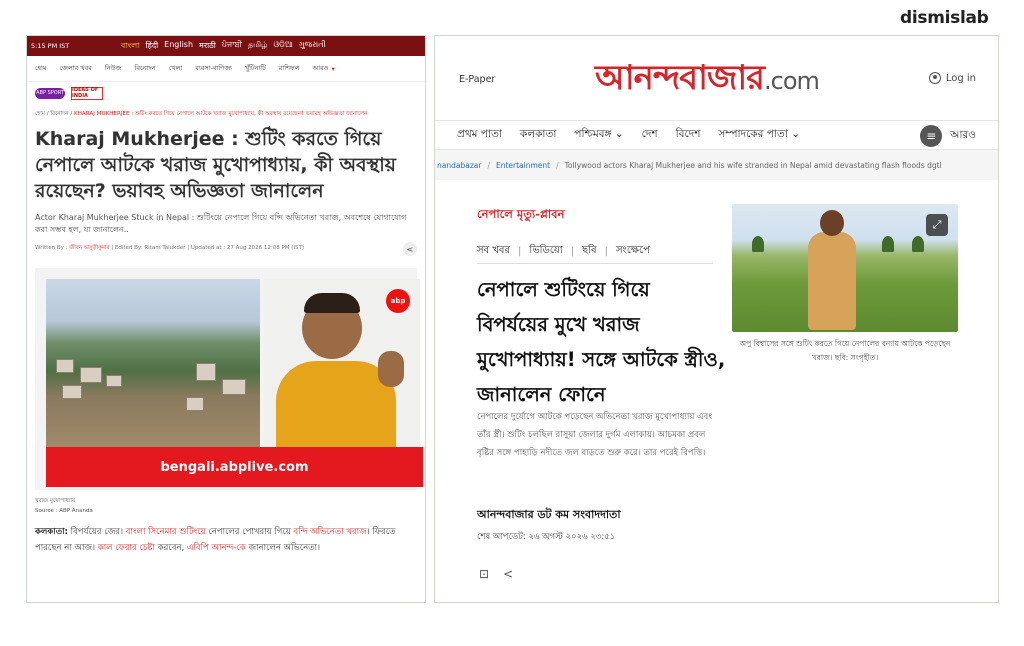 This screenshot has width=1024, height=646. Describe the element at coordinates (948, 136) in the screenshot. I see `more-menu-button: ≡ আরও` at that location.